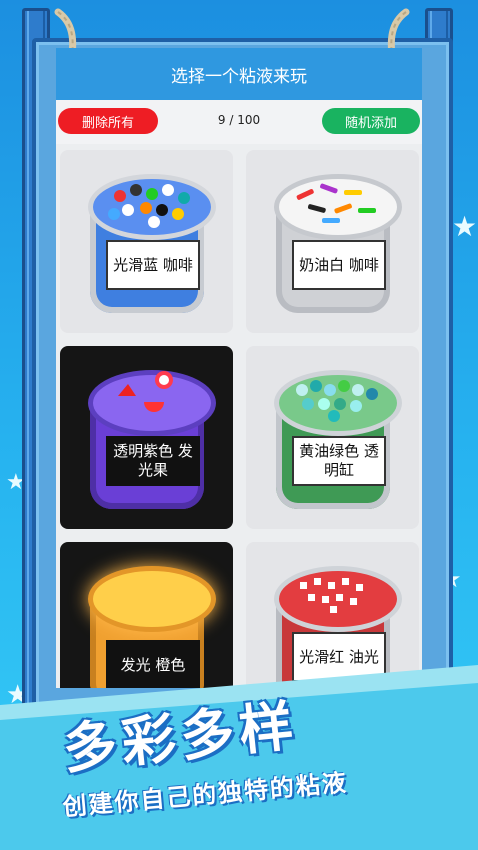 This screenshot has height=850, width=478. I want to click on star-icon: ★, so click(465, 226).